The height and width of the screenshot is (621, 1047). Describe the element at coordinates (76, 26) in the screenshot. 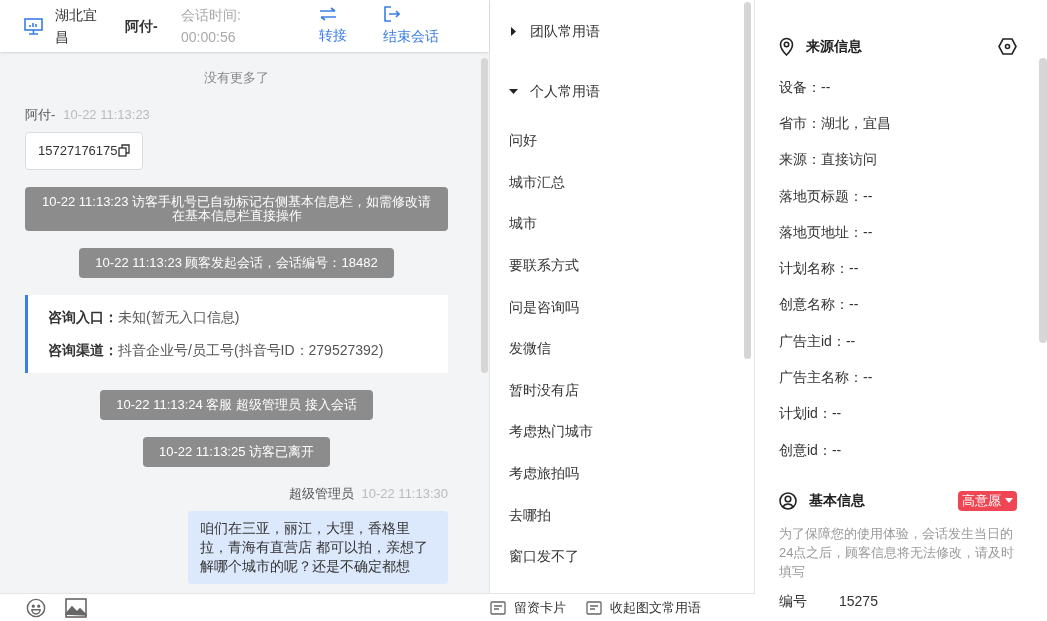

I see `location-text: 湖北宜昌` at that location.